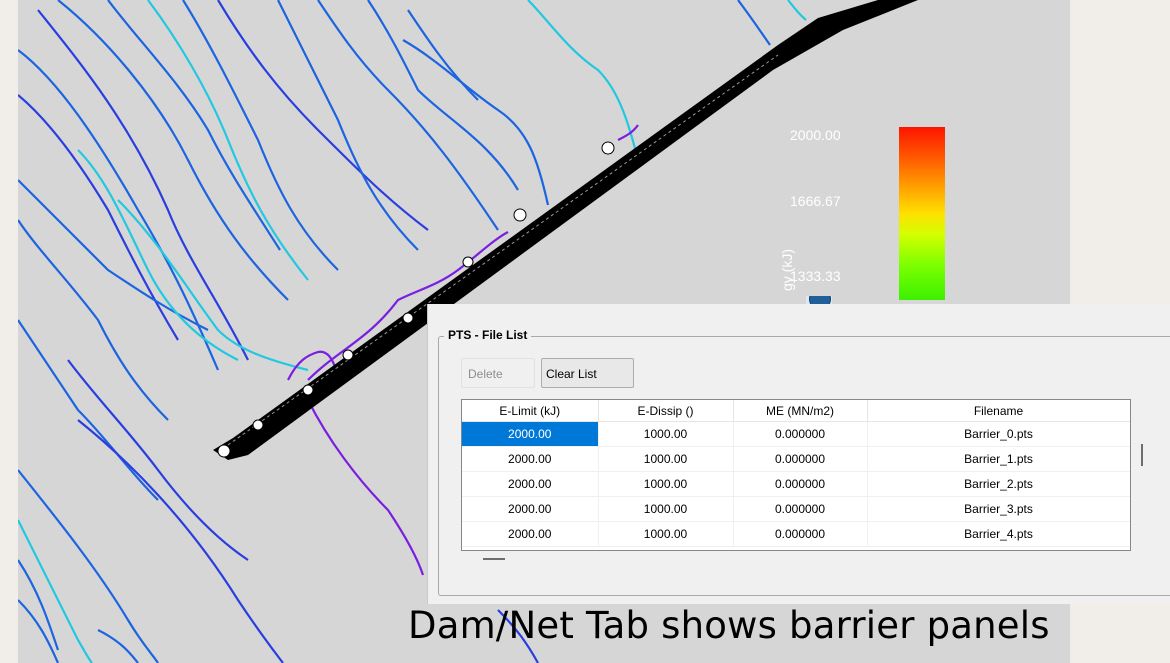  Describe the element at coordinates (729, 625) in the screenshot. I see `slide-caption: Dam/Net Tab shows barrier panels` at that location.